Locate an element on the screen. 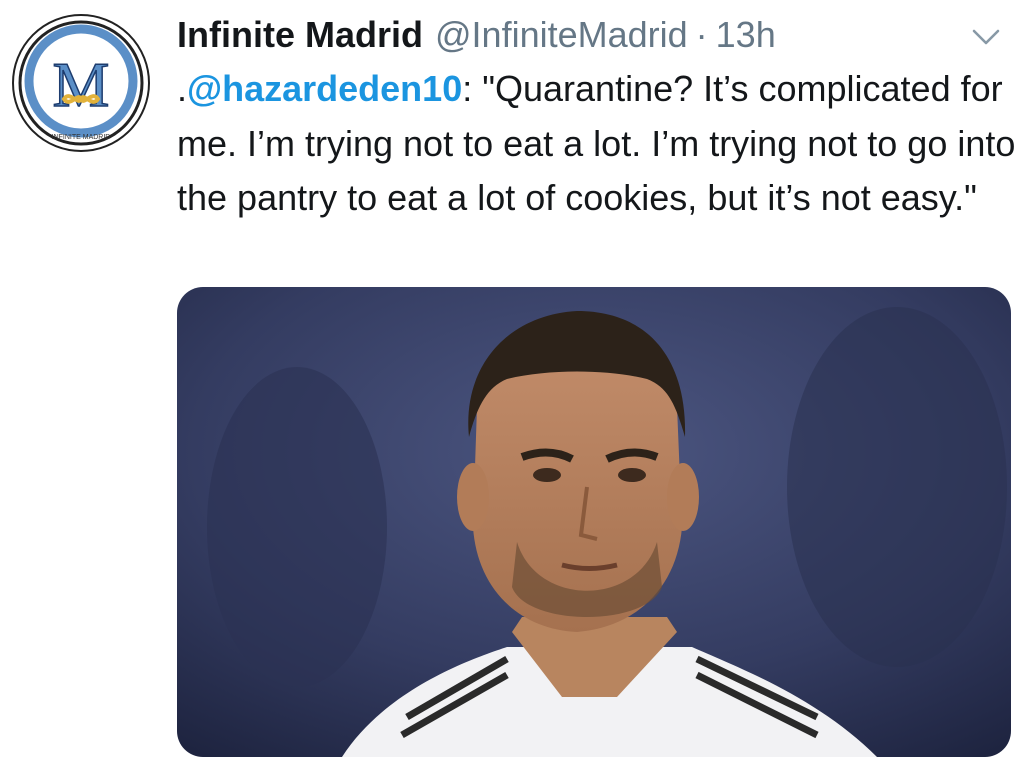  avatar: M INFINITE MADRID is located at coordinates (81, 83).